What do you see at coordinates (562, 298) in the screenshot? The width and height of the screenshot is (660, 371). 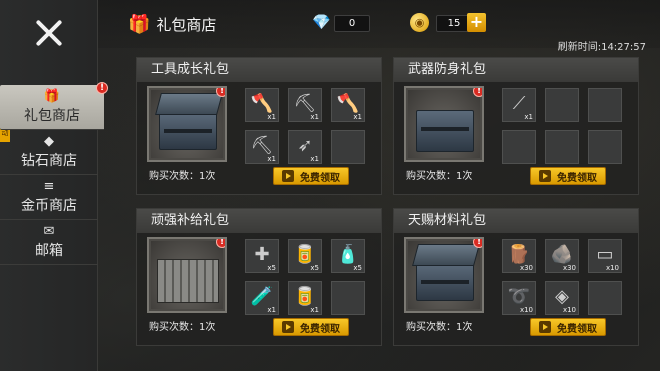 I see `reward-slot: ◈ x10` at bounding box center [562, 298].